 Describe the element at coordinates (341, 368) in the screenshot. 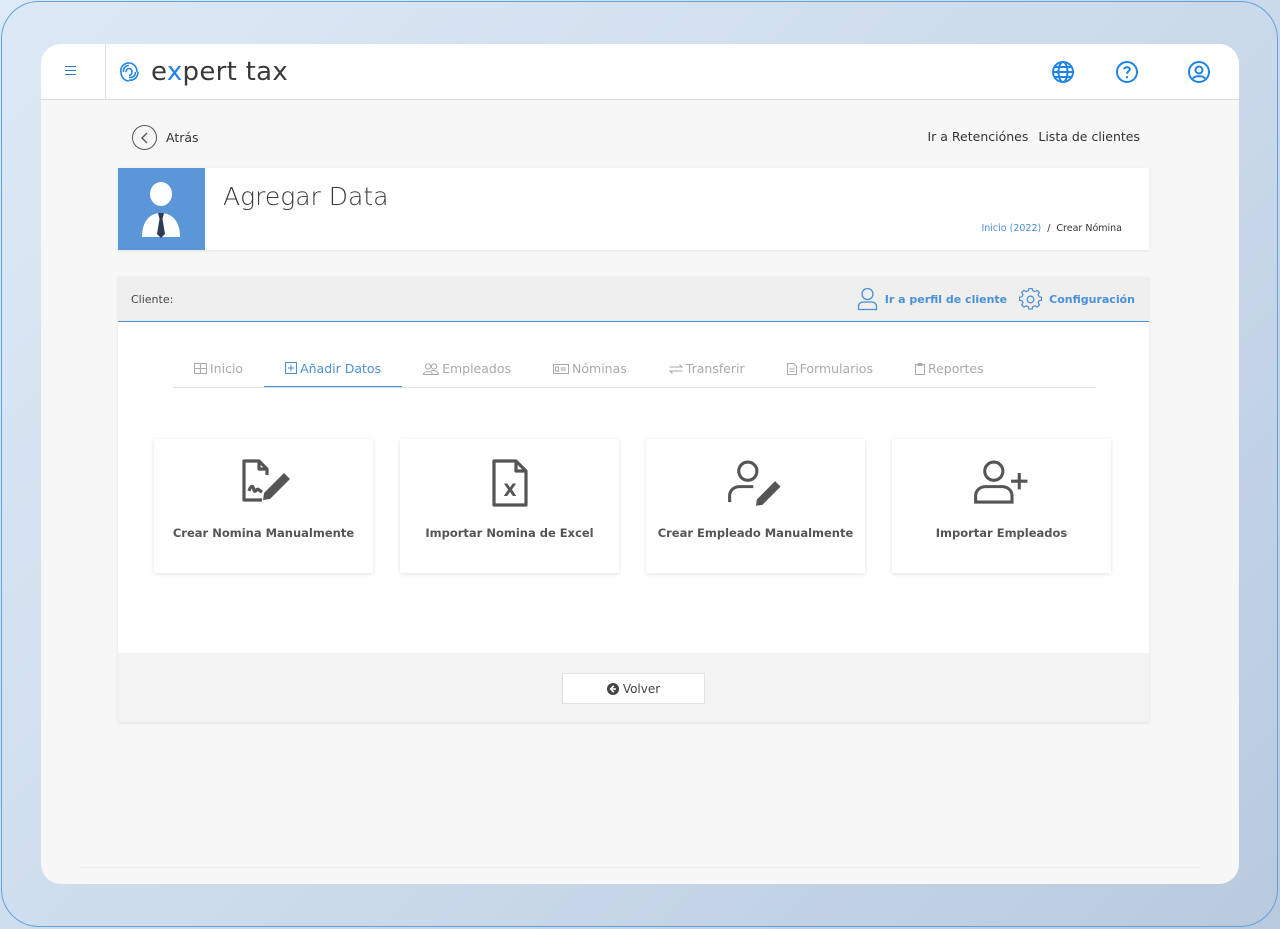

I see `tab-label: Añadir Datos` at that location.